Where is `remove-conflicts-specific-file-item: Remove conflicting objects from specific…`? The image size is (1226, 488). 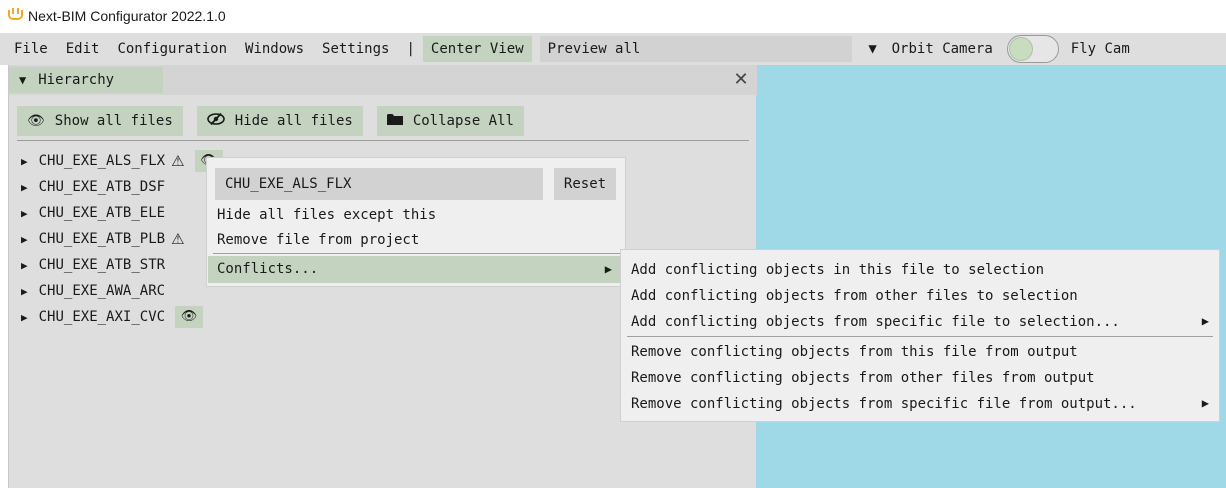
remove-conflicts-specific-file-item: Remove conflicting objects from specific… is located at coordinates (884, 404).